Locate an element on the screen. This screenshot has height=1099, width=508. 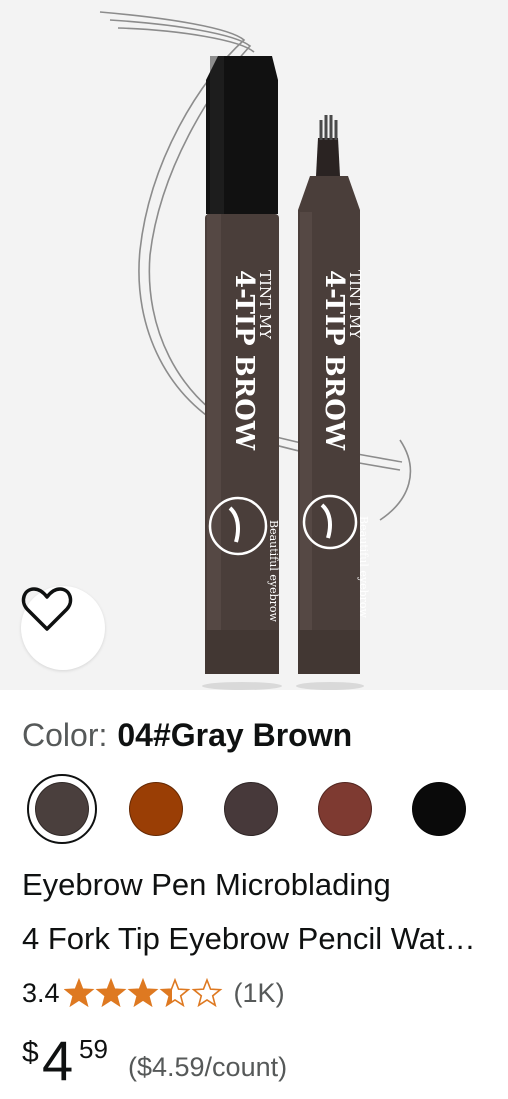
color-swatch-red-brown is located at coordinates (345, 809).